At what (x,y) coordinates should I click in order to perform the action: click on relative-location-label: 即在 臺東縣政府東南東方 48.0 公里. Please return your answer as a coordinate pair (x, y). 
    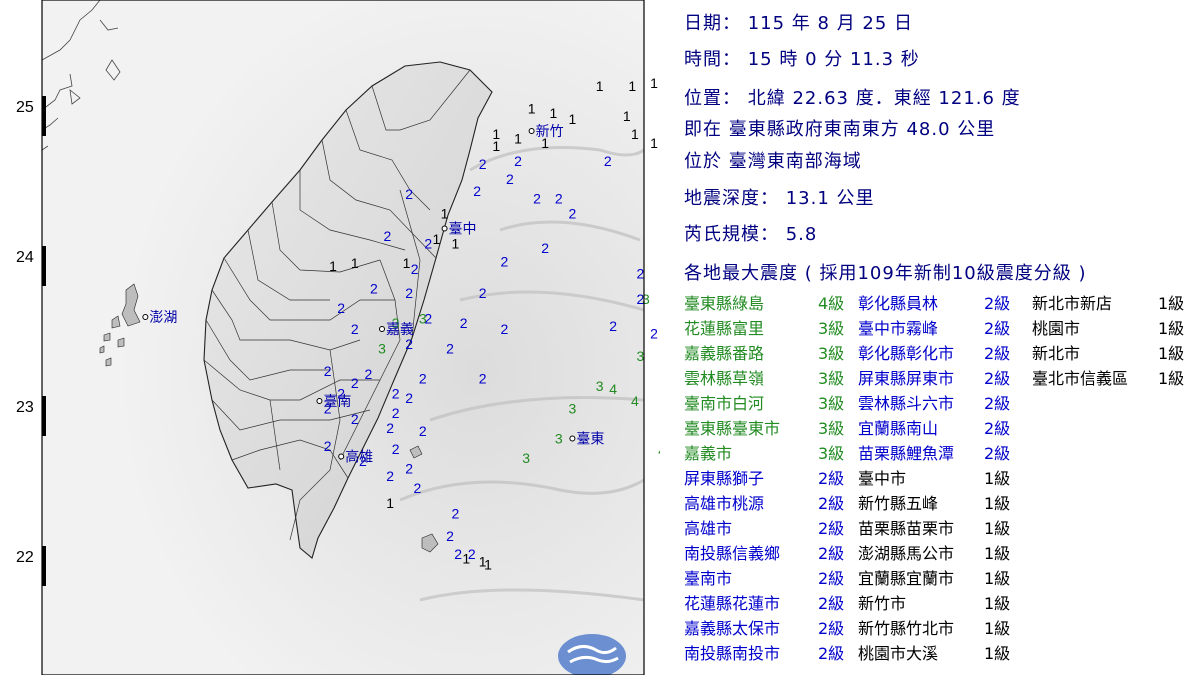
    Looking at the image, I should click on (840, 129).